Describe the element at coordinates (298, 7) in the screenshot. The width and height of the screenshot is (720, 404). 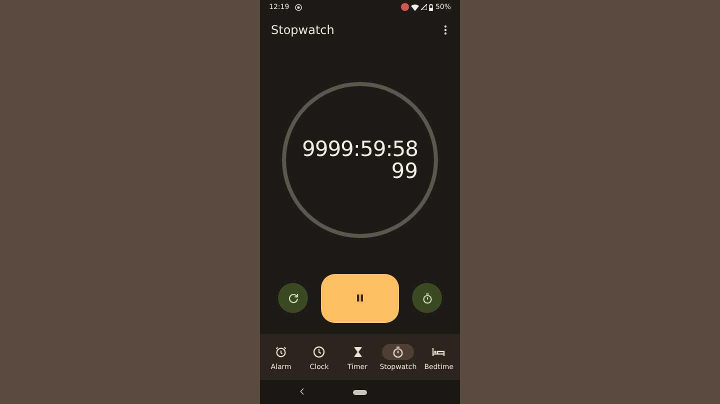
I see `target-icon` at that location.